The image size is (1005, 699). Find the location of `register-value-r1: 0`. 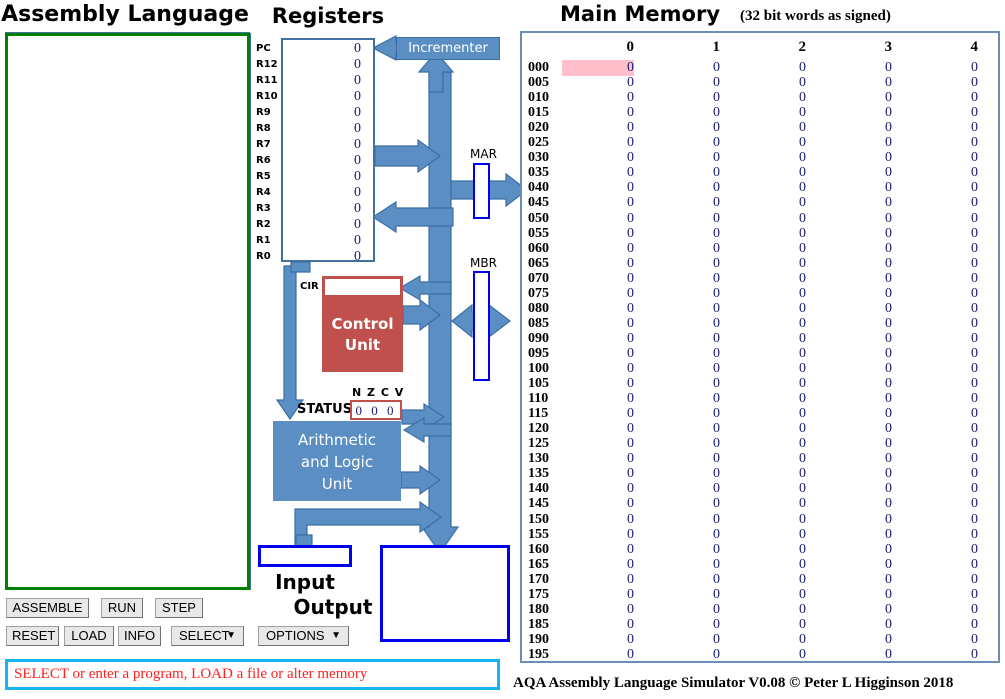

register-value-r1: 0 is located at coordinates (328, 241).